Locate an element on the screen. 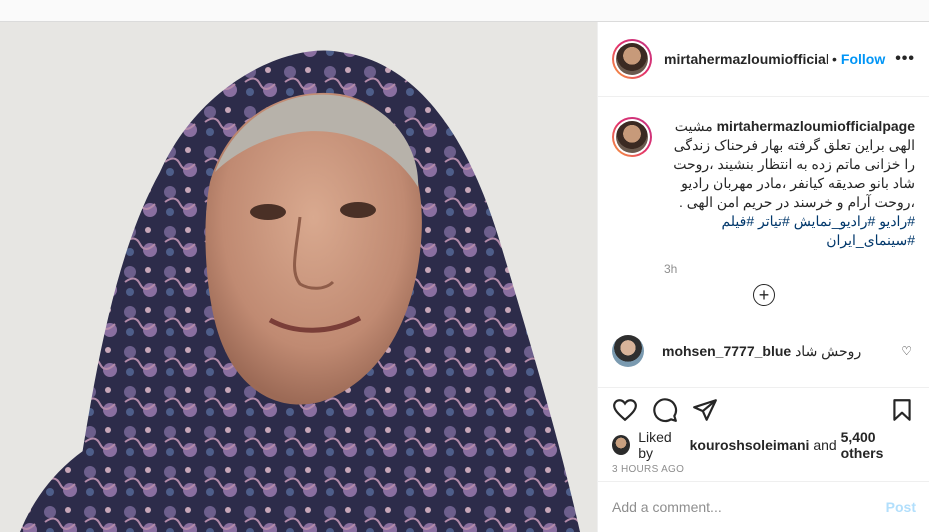 The height and width of the screenshot is (532, 929). comment-icon is located at coordinates (665, 410).